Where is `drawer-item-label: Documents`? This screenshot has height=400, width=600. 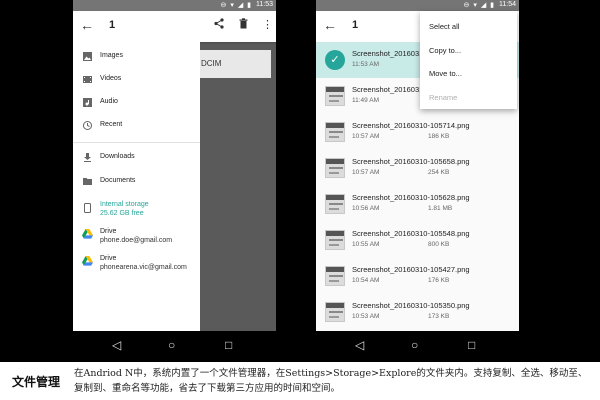 drawer-item-label: Documents is located at coordinates (118, 180).